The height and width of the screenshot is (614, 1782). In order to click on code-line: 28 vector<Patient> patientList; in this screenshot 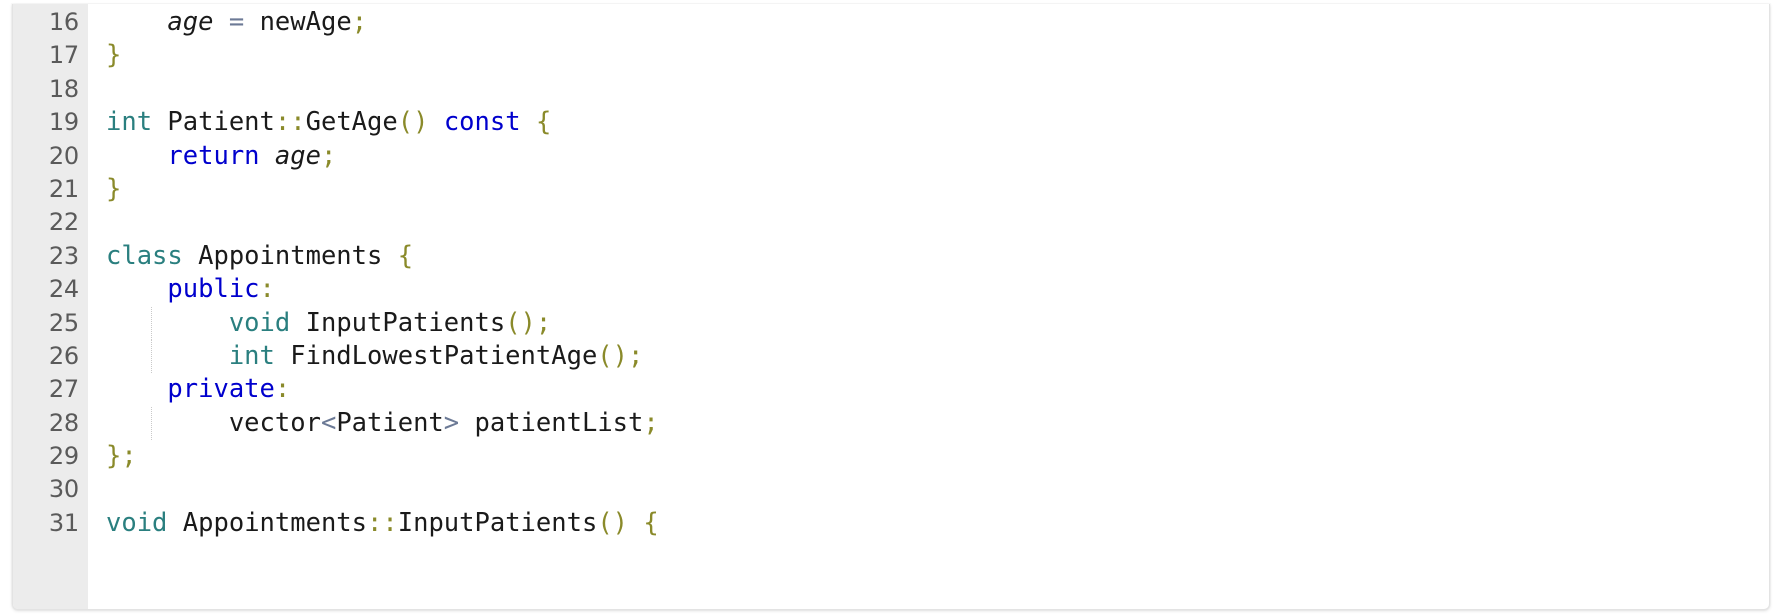, I will do `click(891, 423)`.